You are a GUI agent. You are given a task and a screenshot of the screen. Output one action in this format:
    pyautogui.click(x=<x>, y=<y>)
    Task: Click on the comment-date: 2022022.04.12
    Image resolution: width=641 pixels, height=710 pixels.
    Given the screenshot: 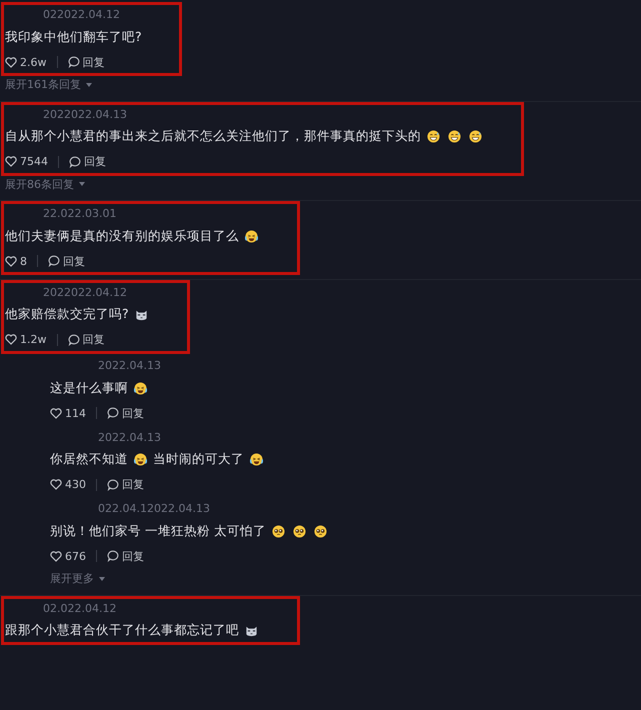 What is the action you would take?
    pyautogui.click(x=85, y=292)
    